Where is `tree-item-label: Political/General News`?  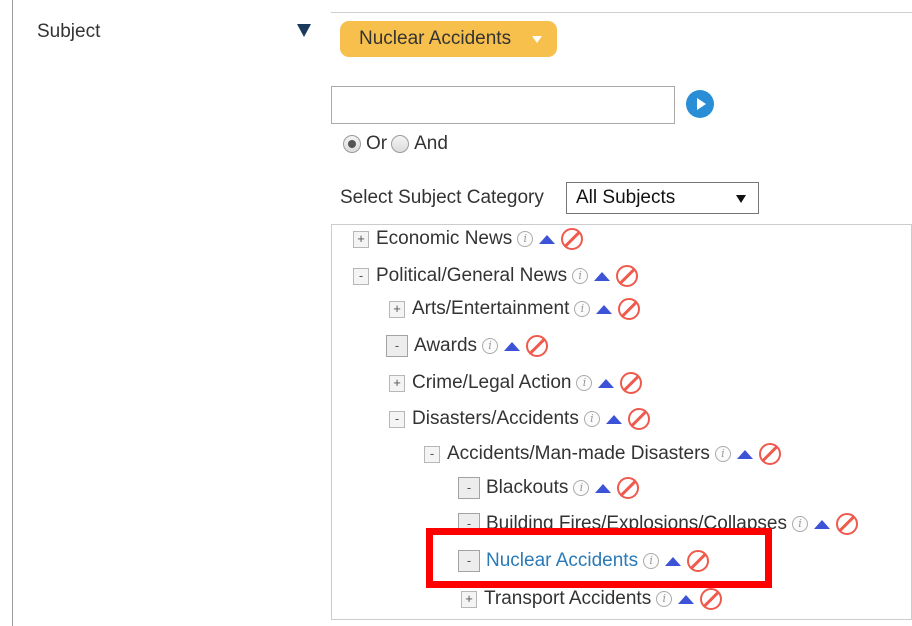
tree-item-label: Political/General News is located at coordinates (471, 276).